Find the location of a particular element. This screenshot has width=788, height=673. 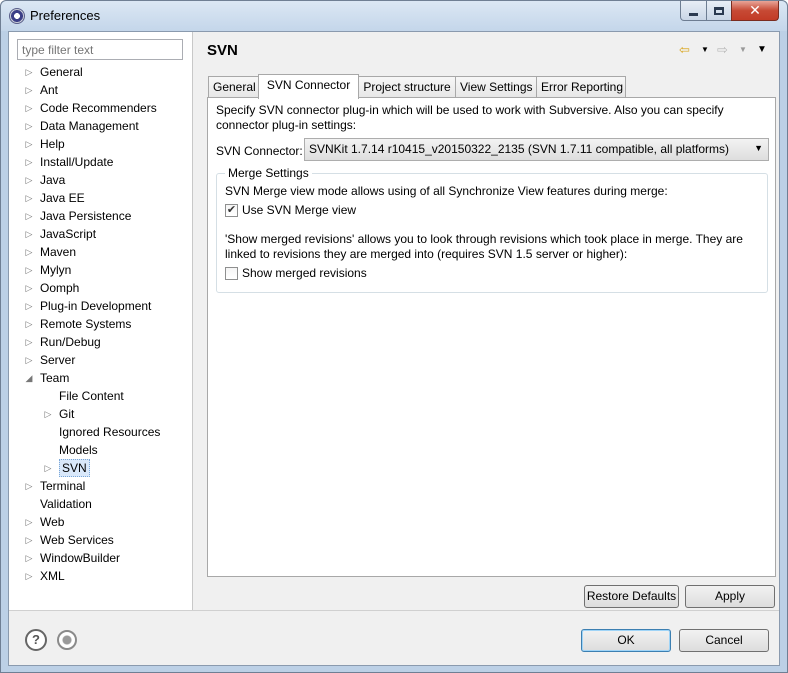

minimize-button is located at coordinates (693, 11).